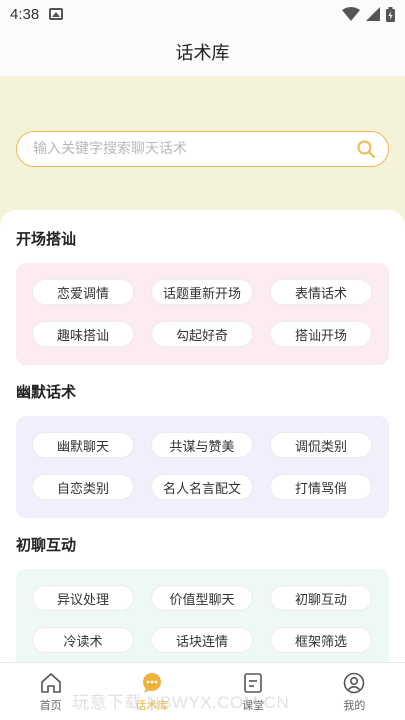  What do you see at coordinates (354, 705) in the screenshot?
I see `tab-label: 我的` at bounding box center [354, 705].